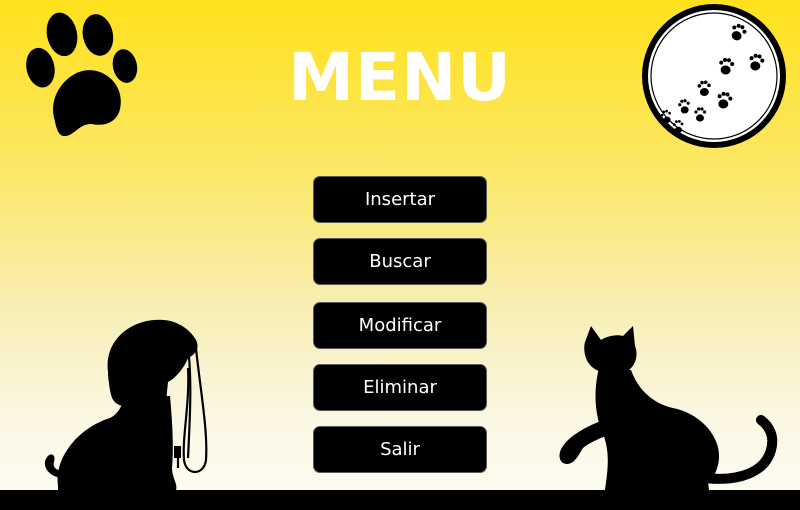  I want to click on dog-with-leash-silhouette, so click(126, 404).